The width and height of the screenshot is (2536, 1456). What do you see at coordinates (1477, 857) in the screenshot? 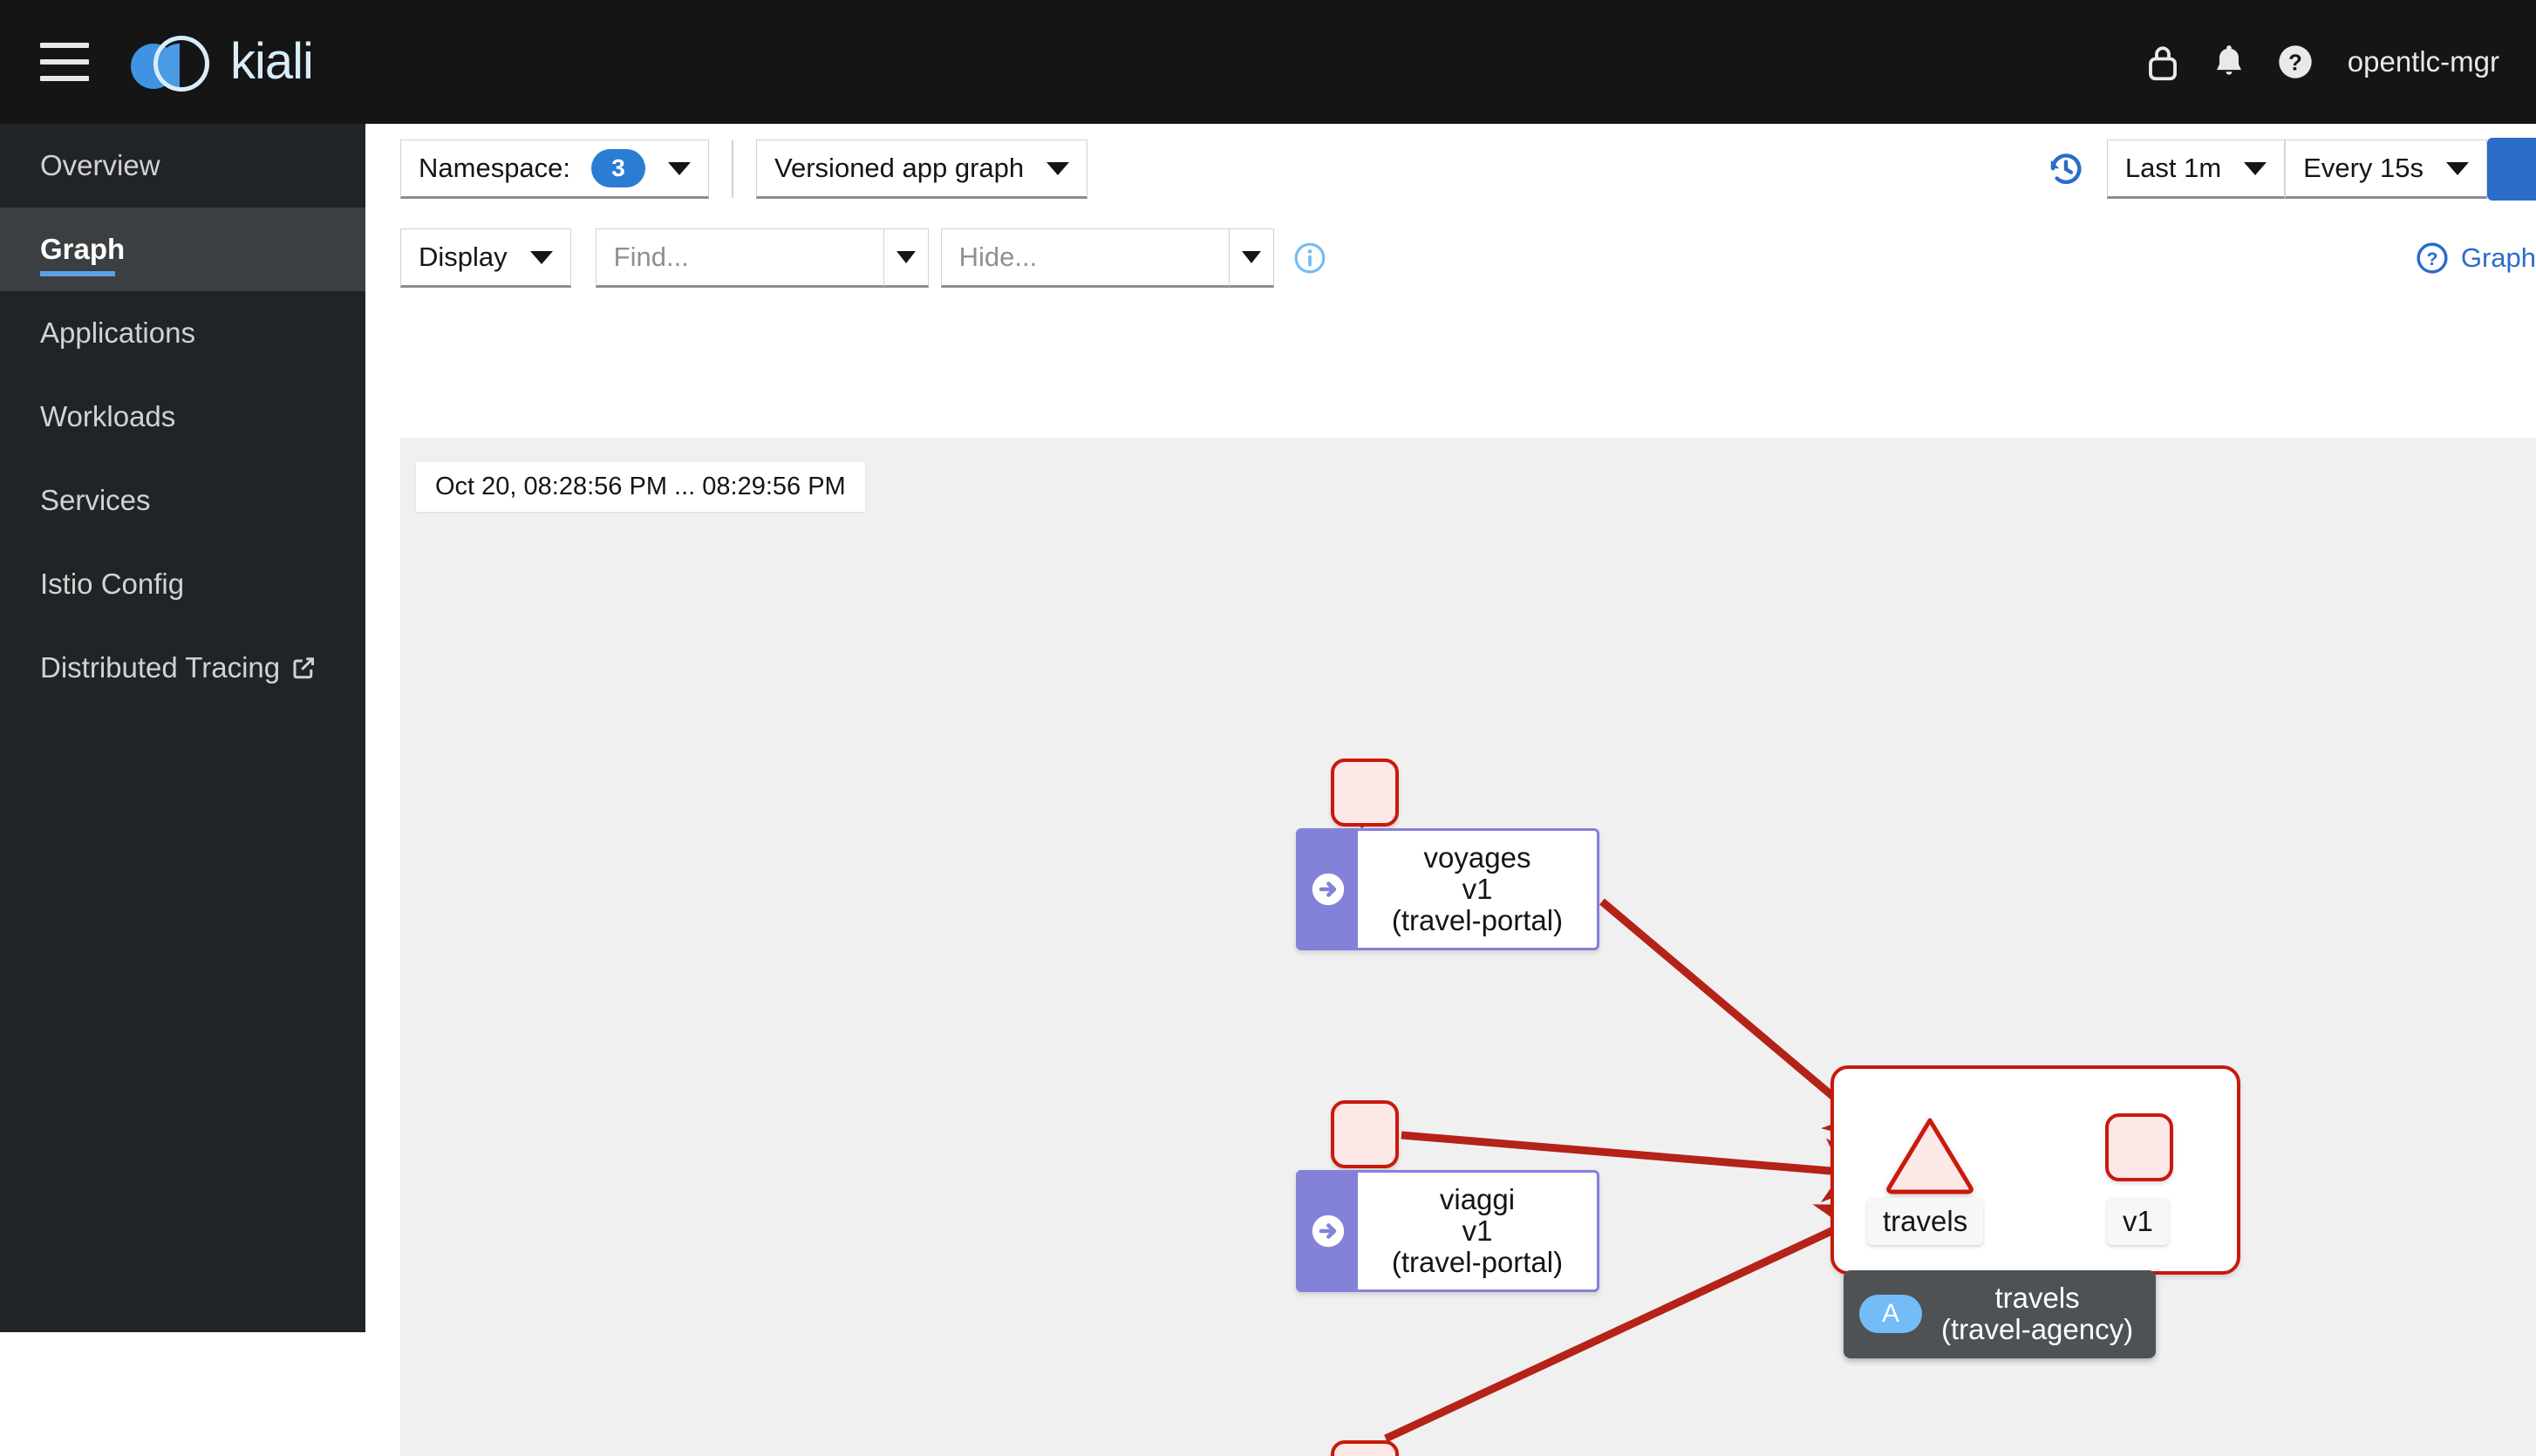
I see `app-name: voyages` at bounding box center [1477, 857].